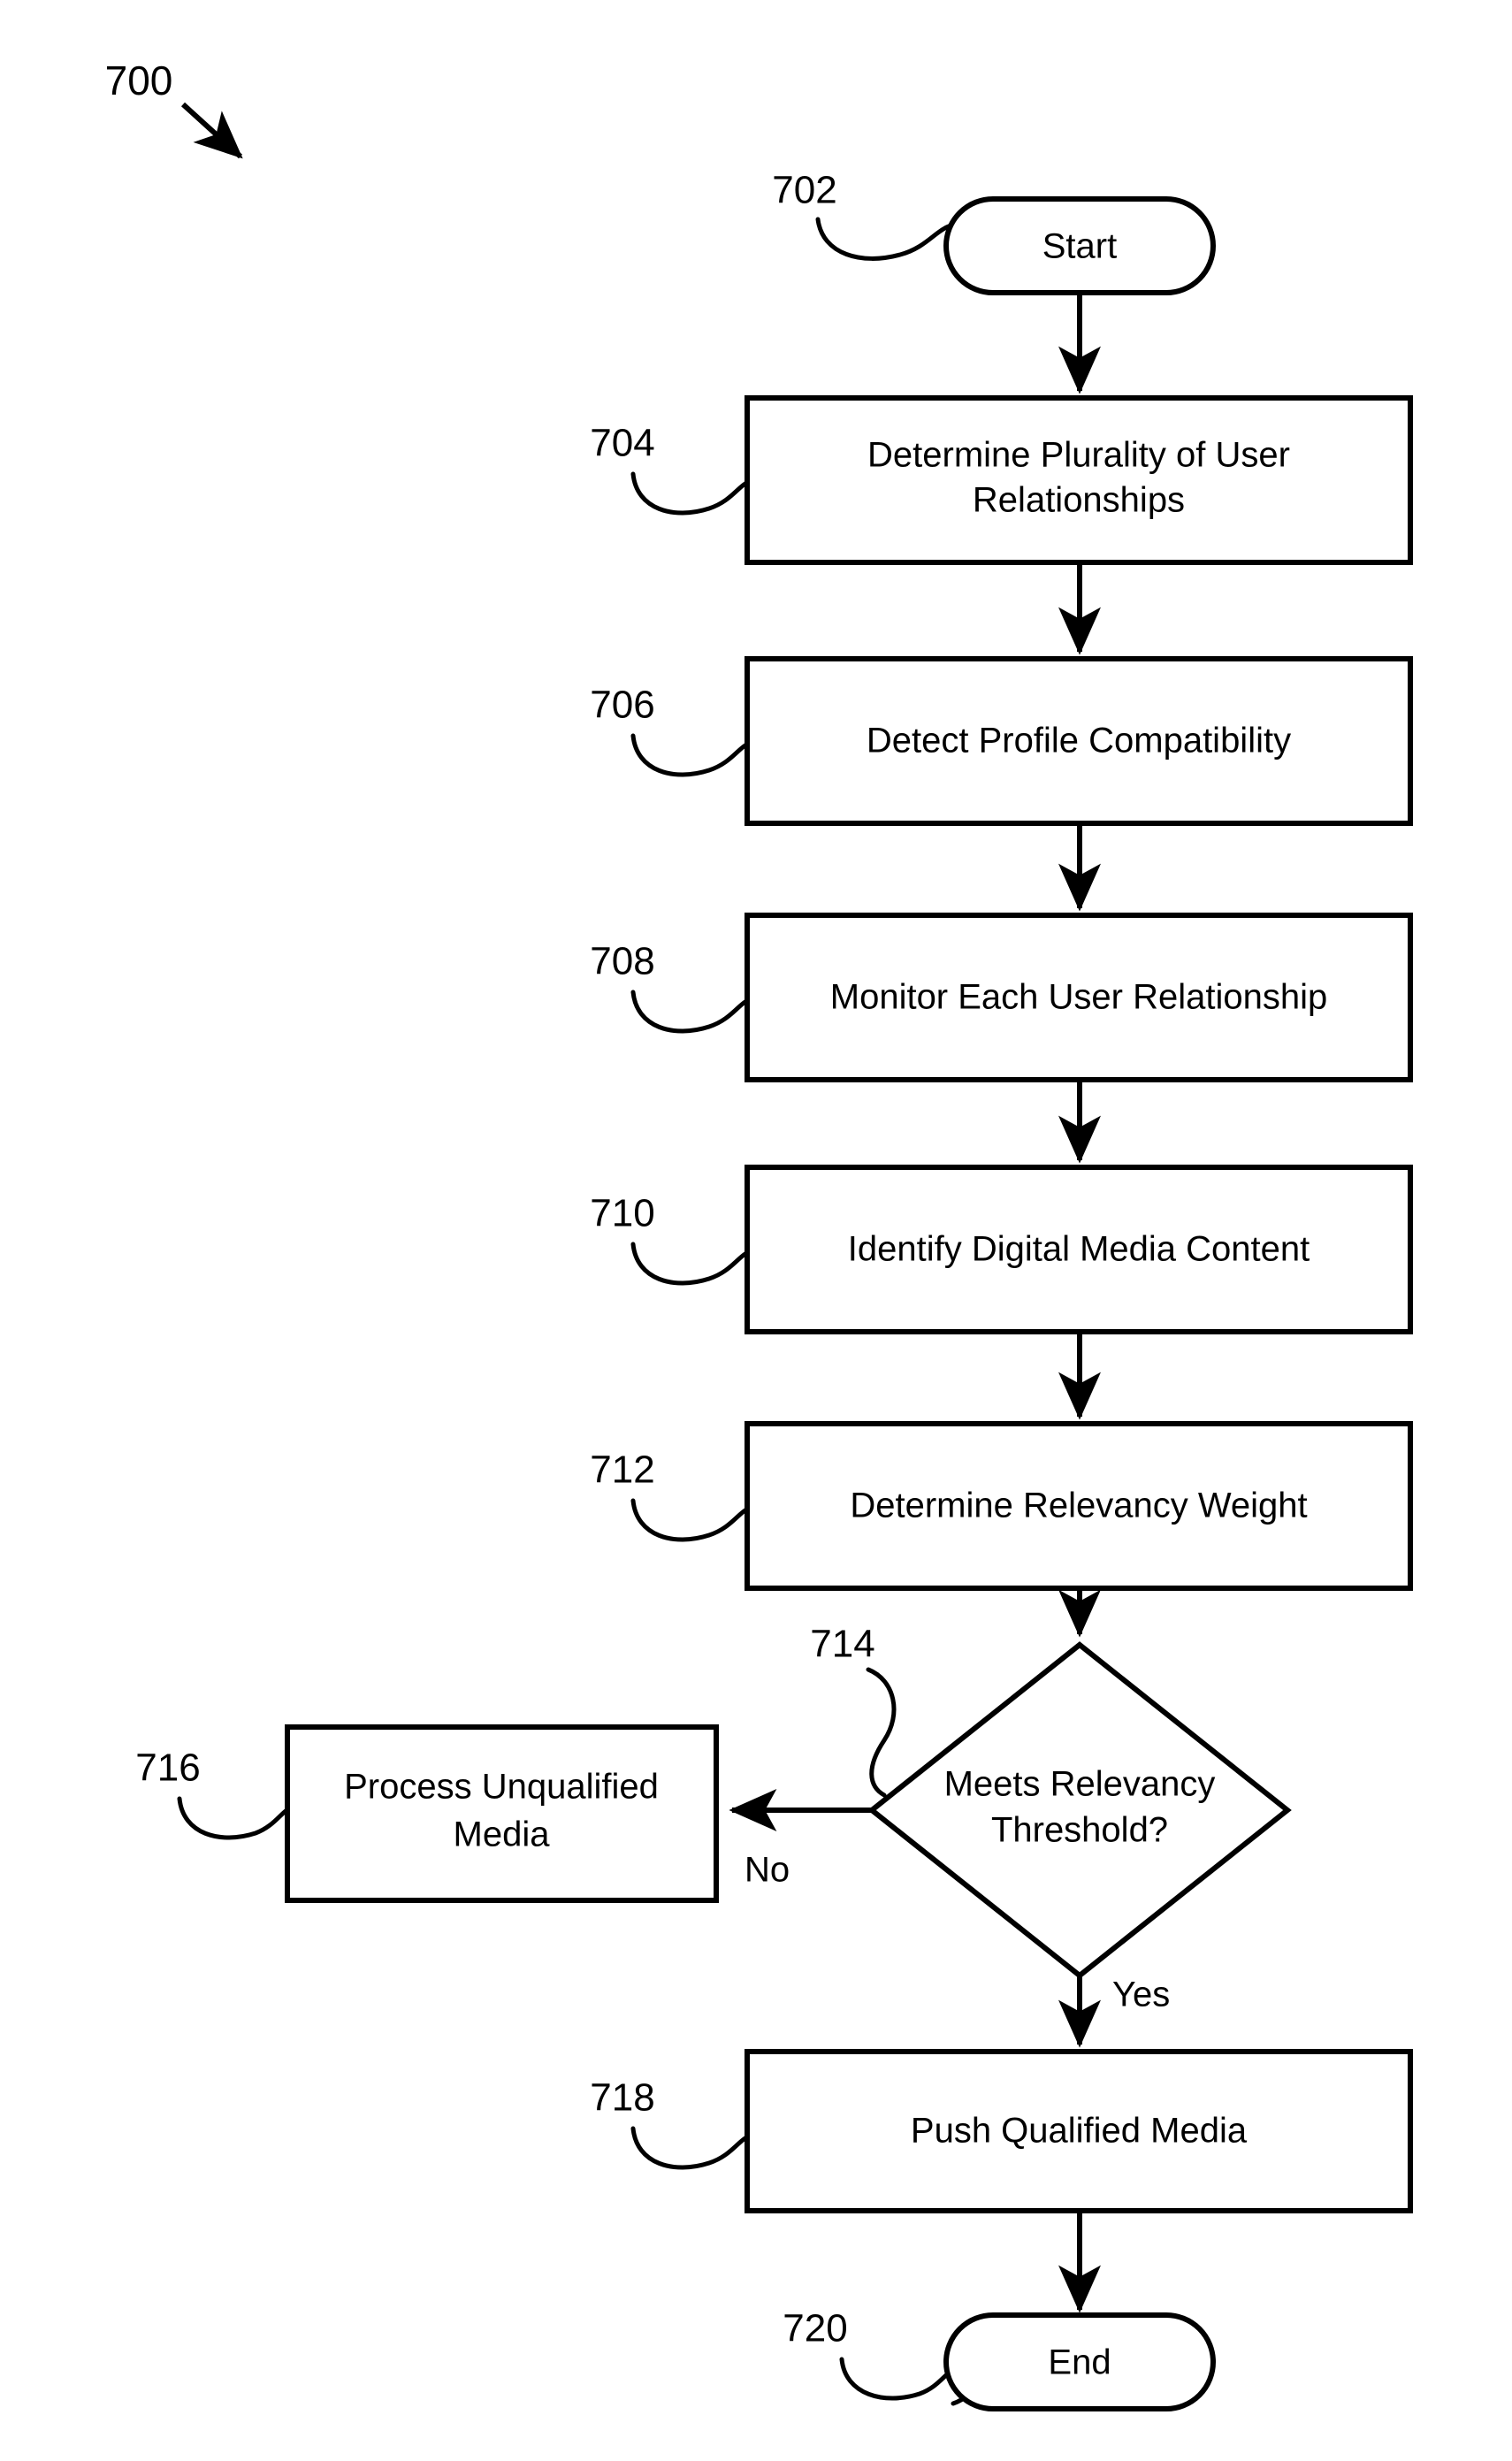 The width and height of the screenshot is (1512, 2461). I want to click on process-716-label-line2: Media, so click(502, 1834).